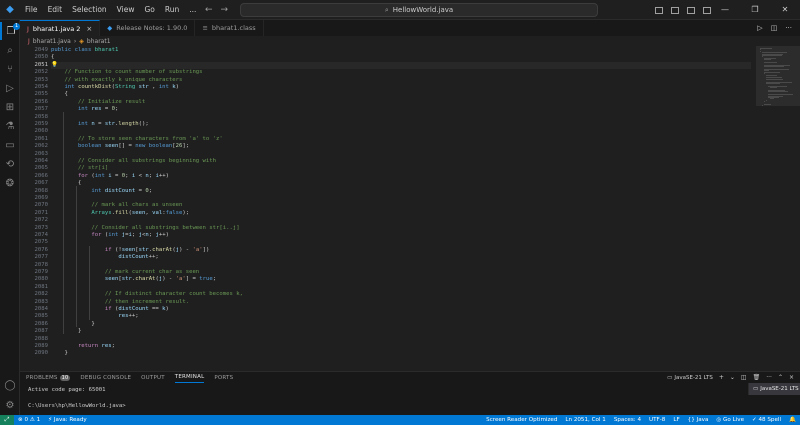 Image resolution: width=800 pixels, height=425 pixels. What do you see at coordinates (10, 88) in the screenshot?
I see `run-debug-icon: ▷` at bounding box center [10, 88].